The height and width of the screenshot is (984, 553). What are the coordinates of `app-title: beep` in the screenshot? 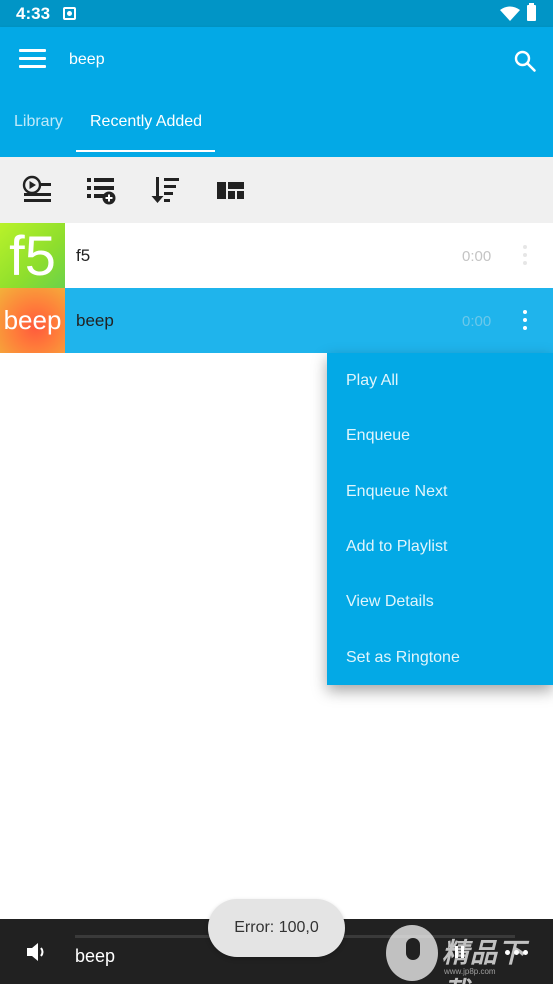 It's located at (87, 59).